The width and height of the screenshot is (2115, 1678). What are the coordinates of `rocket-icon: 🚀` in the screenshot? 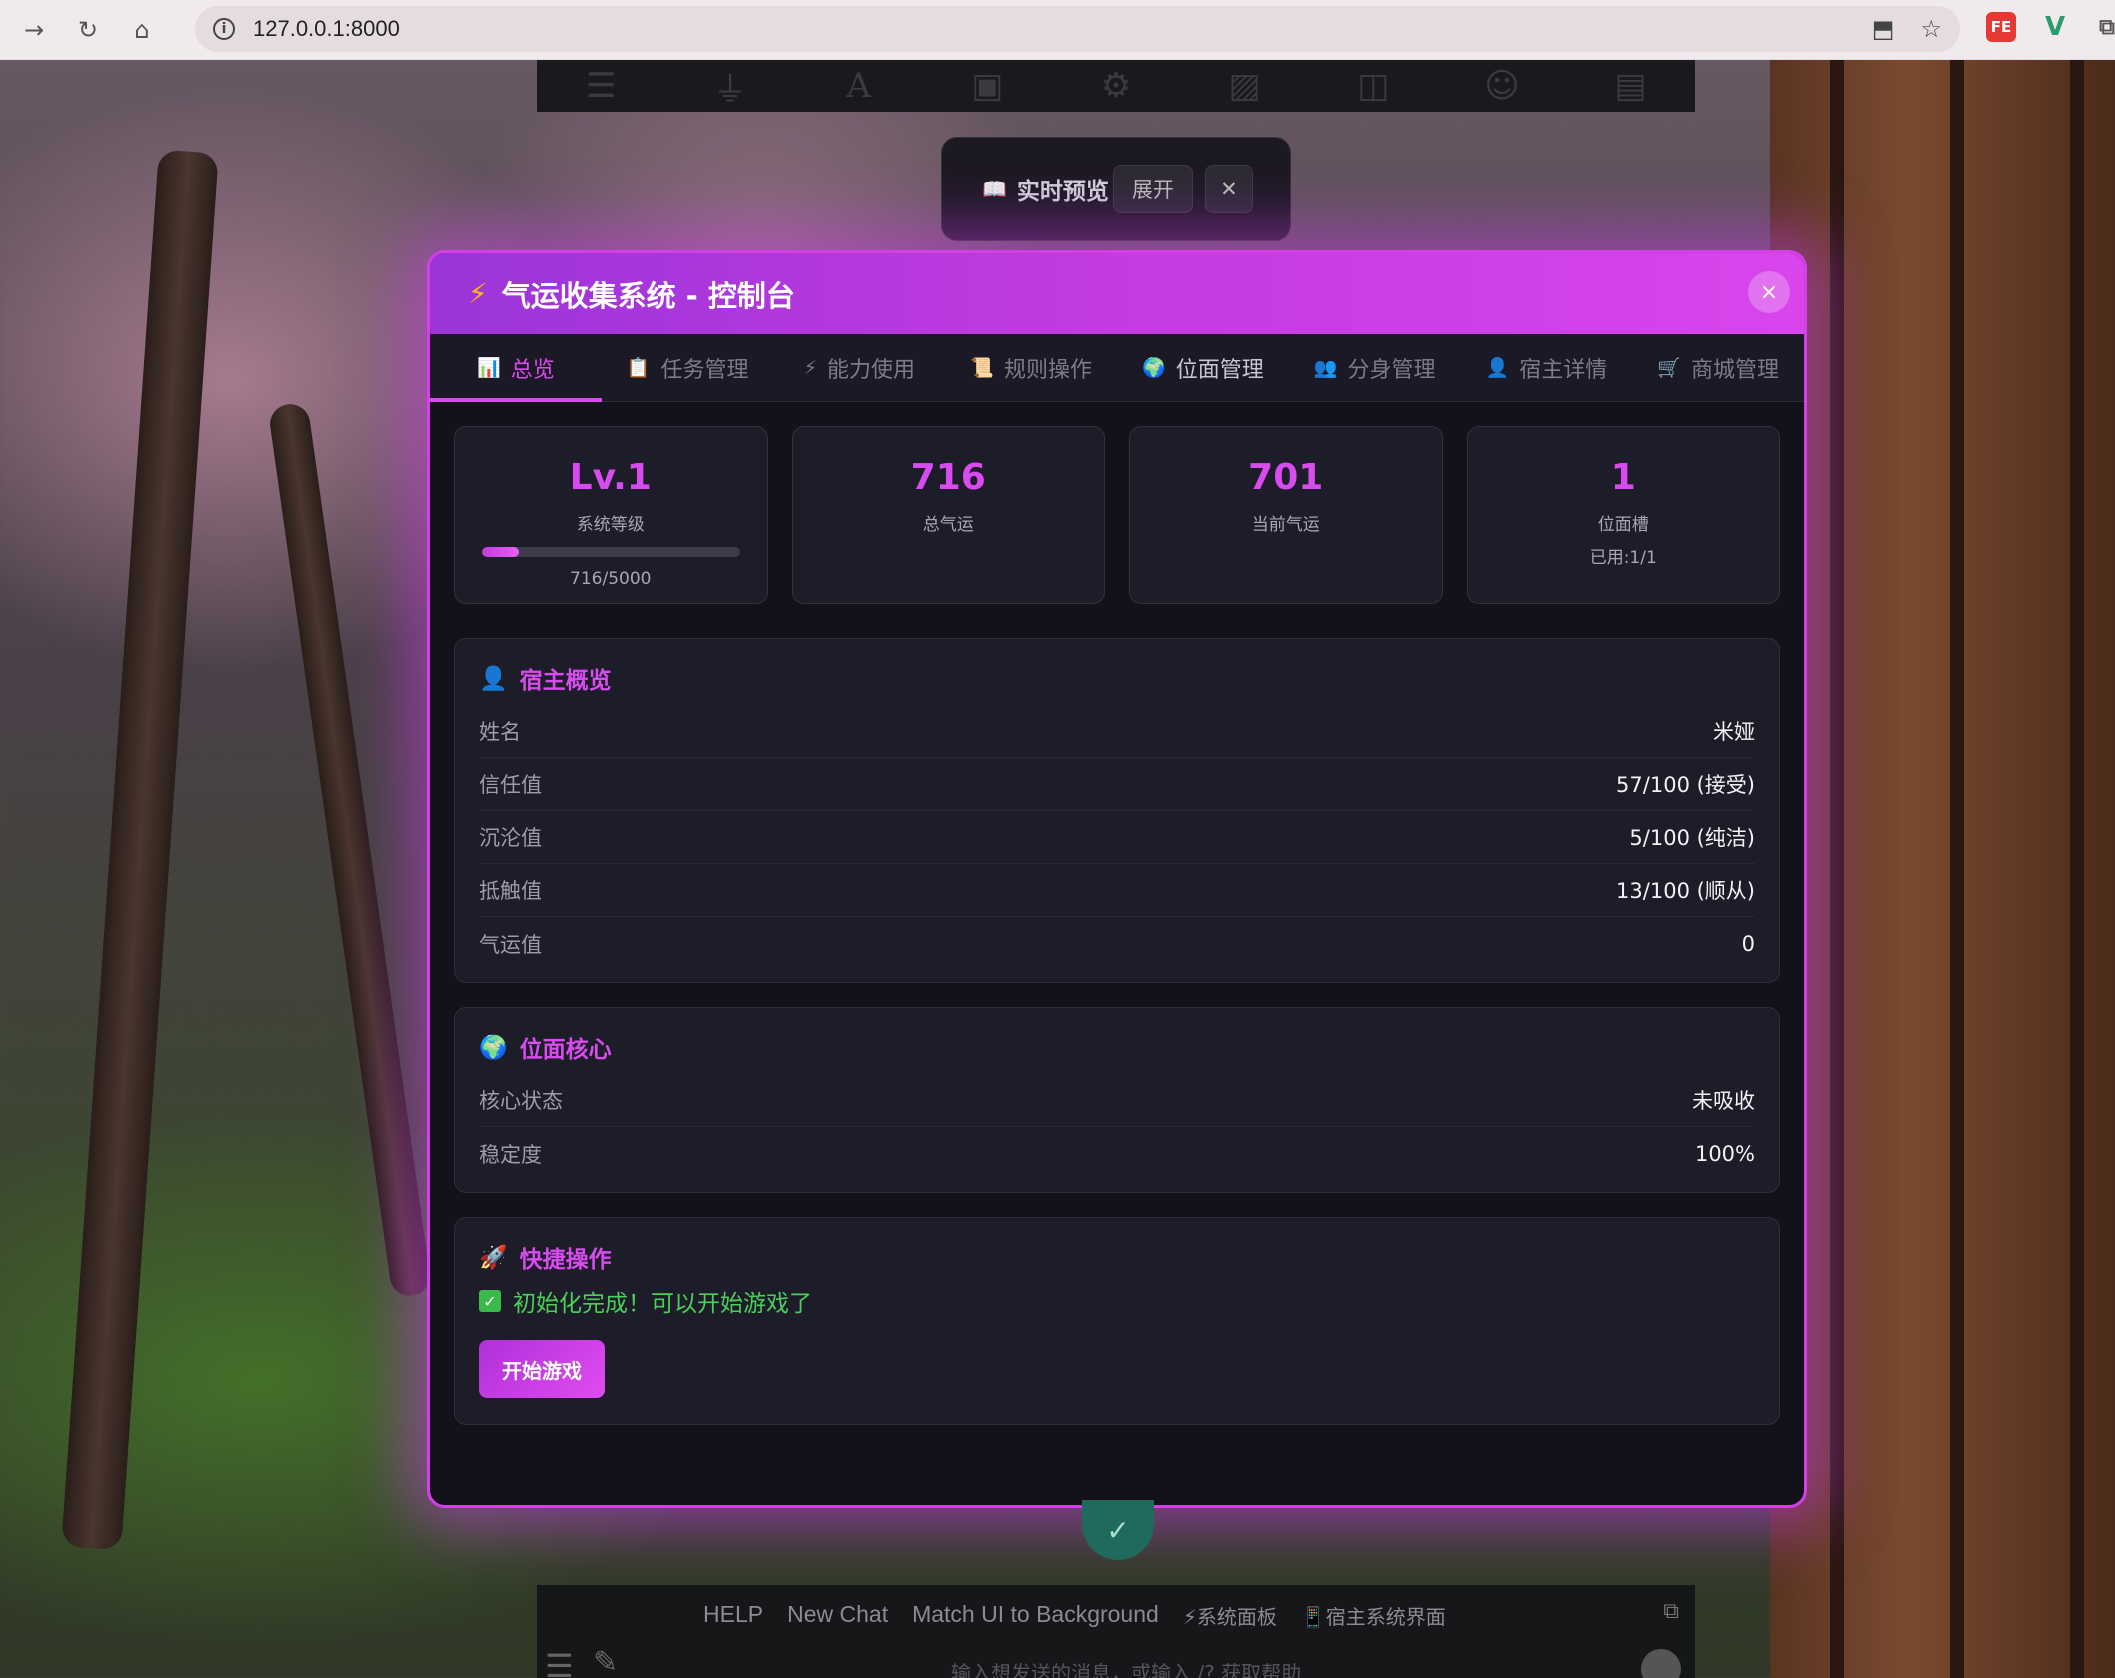 It's located at (493, 1257).